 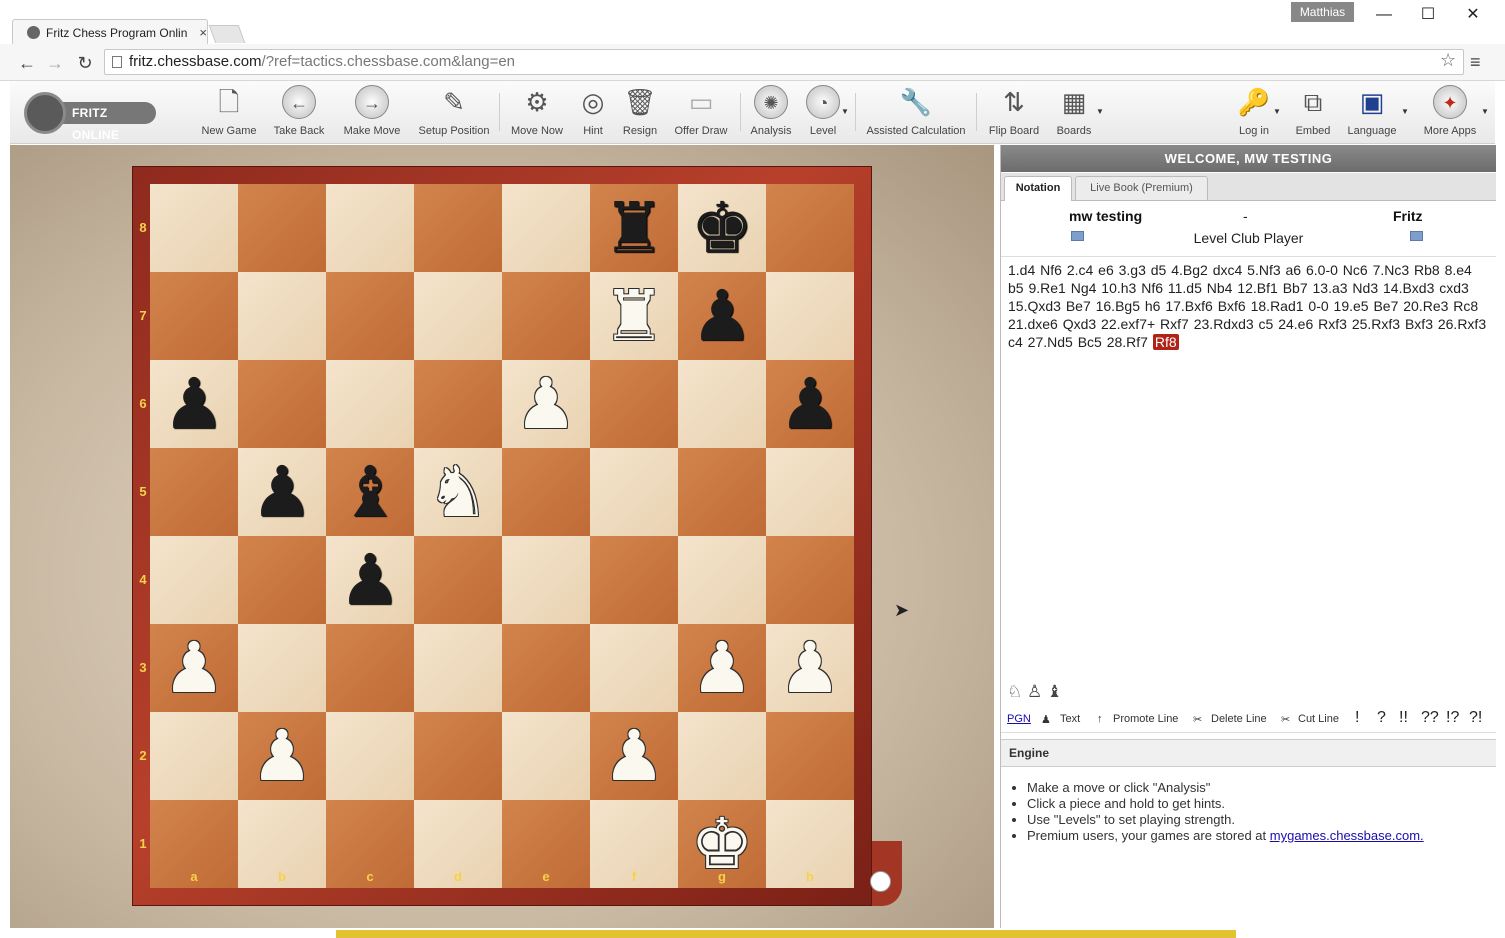 I want to click on more-apps-dropdown-icon: ▼, so click(x=1485, y=111).